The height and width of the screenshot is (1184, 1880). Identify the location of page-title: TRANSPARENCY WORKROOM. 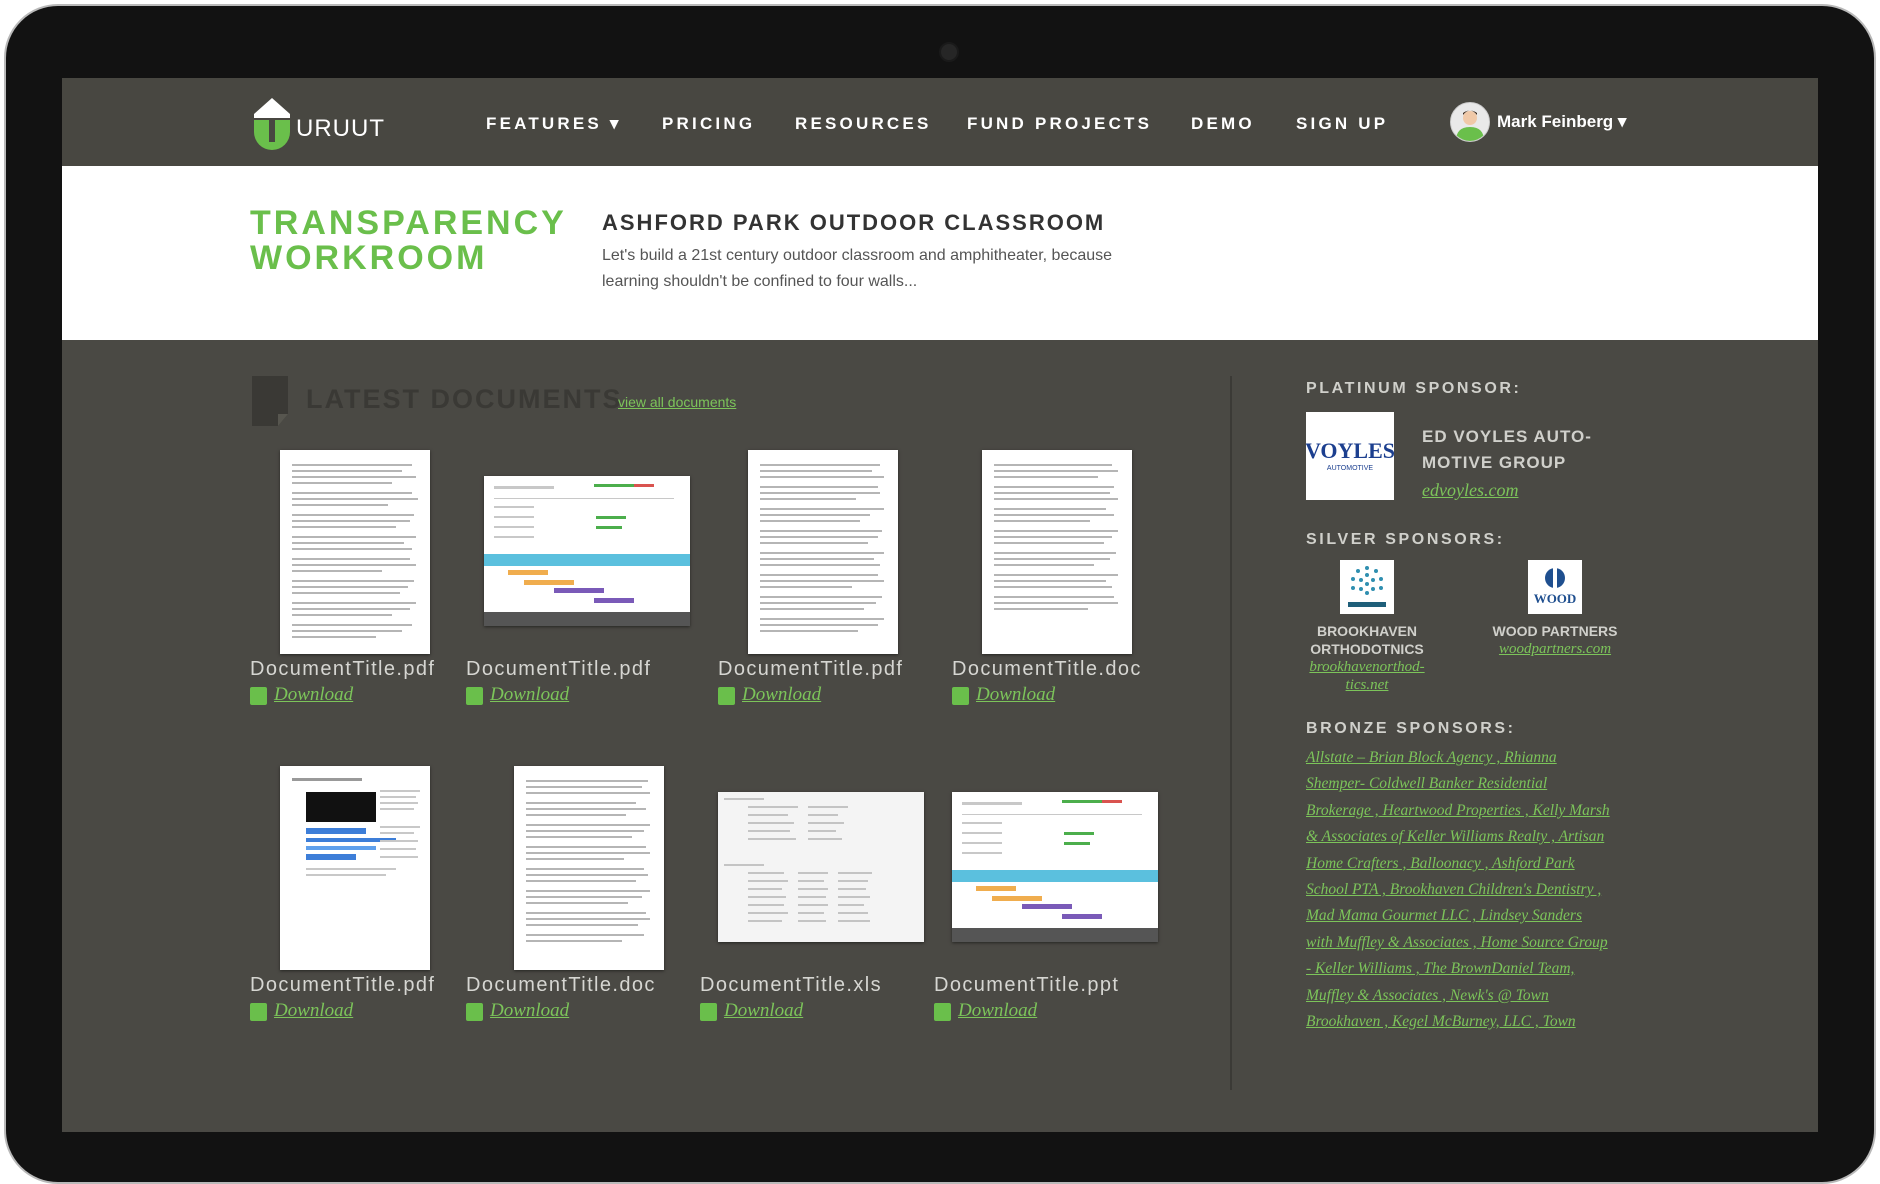
(410, 241).